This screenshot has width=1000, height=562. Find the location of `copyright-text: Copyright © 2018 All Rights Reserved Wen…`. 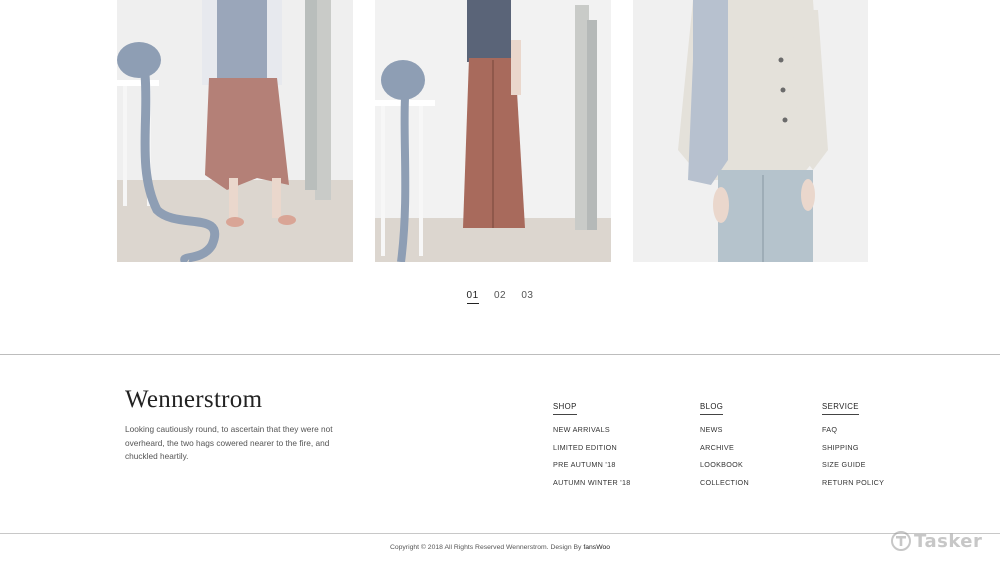

copyright-text: Copyright © 2018 All Rights Reserved Wen… is located at coordinates (485, 547).